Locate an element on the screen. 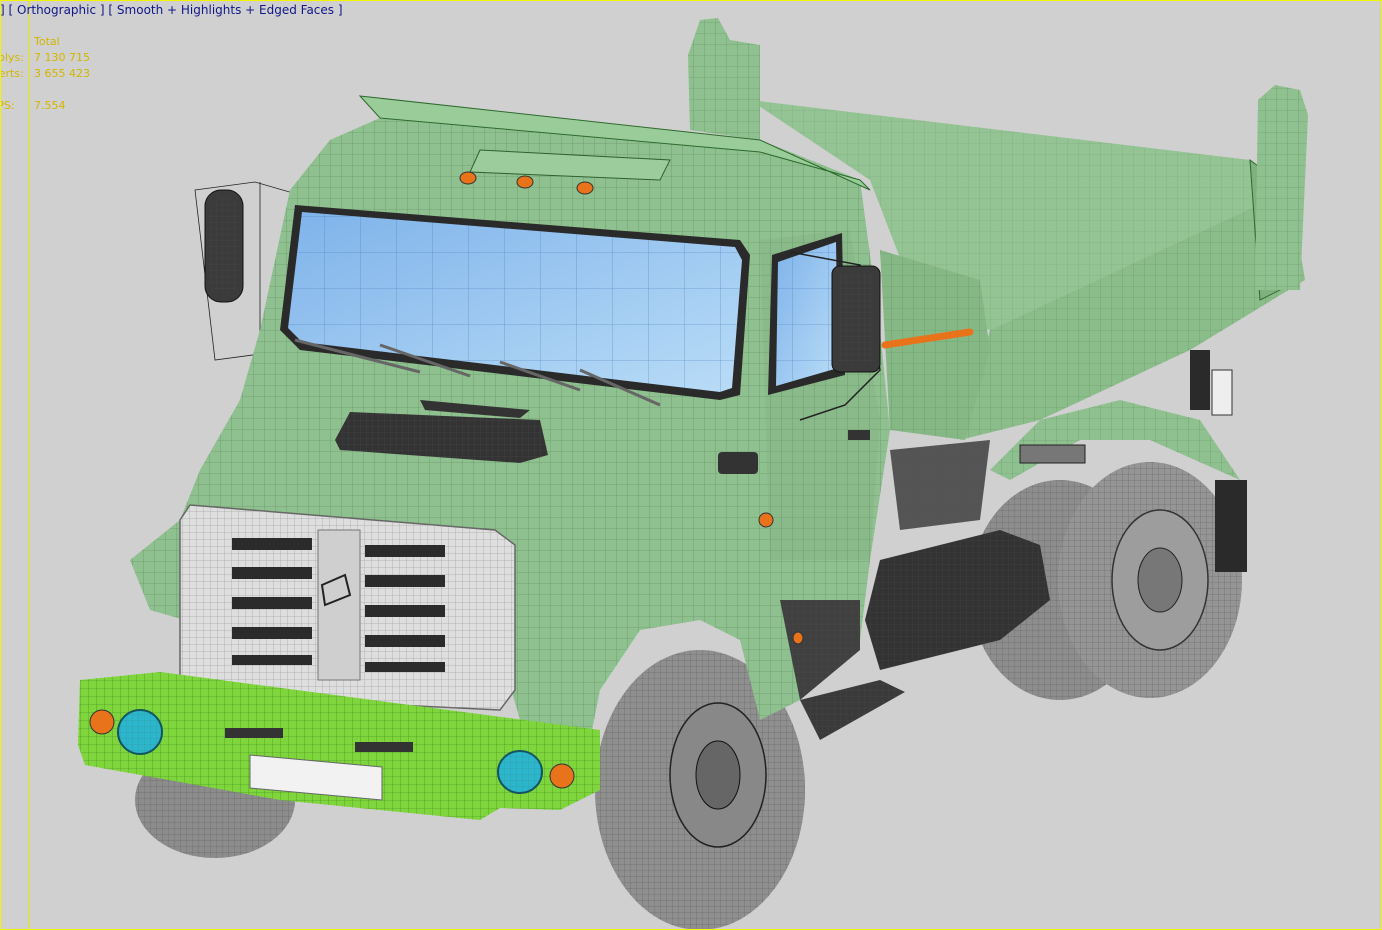 The height and width of the screenshot is (930, 1382). stats-polys-value: 7 130 715 is located at coordinates (62, 57).